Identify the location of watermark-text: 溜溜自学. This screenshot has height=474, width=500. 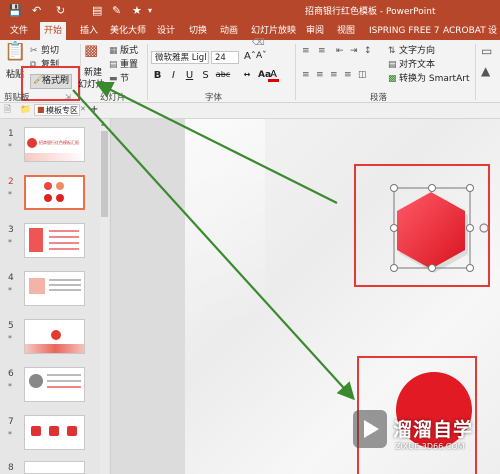
(433, 430).